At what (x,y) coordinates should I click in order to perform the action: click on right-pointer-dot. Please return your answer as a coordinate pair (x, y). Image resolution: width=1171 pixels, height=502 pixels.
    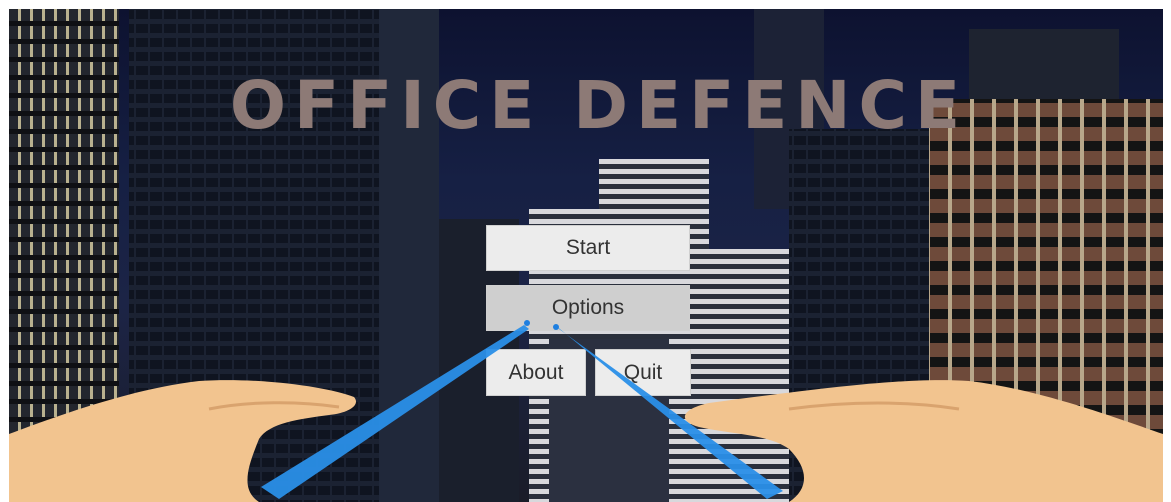
    Looking at the image, I should click on (556, 327).